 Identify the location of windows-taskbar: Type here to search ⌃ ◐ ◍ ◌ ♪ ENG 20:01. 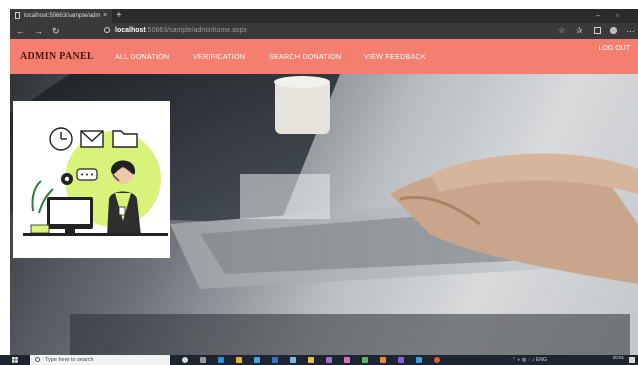
(319, 360).